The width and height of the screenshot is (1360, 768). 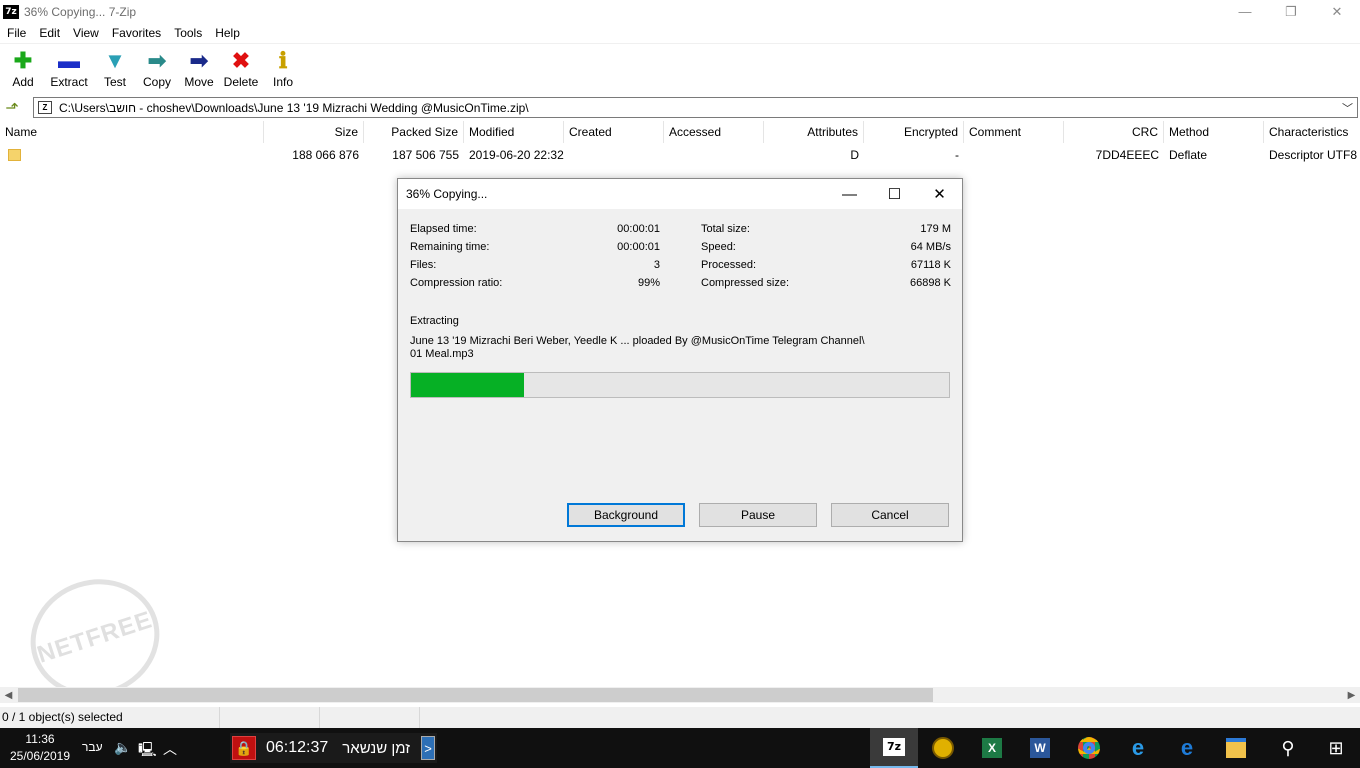 What do you see at coordinates (725, 229) in the screenshot?
I see `total-size-label: Total size:` at bounding box center [725, 229].